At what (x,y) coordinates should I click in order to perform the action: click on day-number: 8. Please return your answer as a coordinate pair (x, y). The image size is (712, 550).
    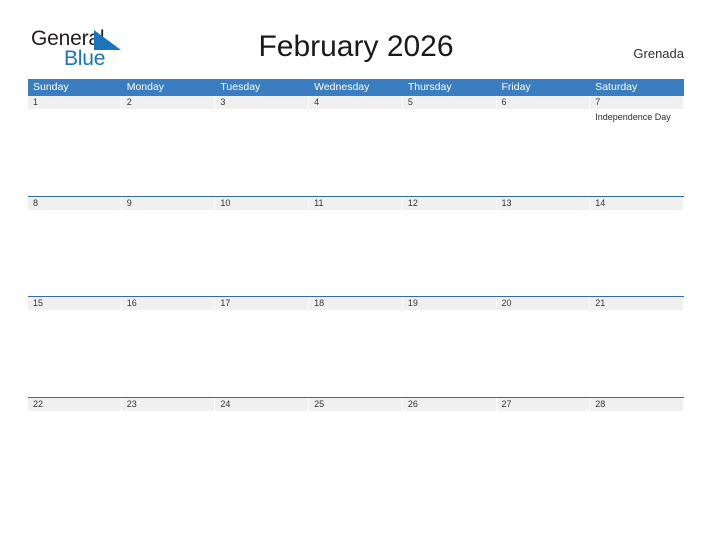
    Looking at the image, I should click on (75, 203).